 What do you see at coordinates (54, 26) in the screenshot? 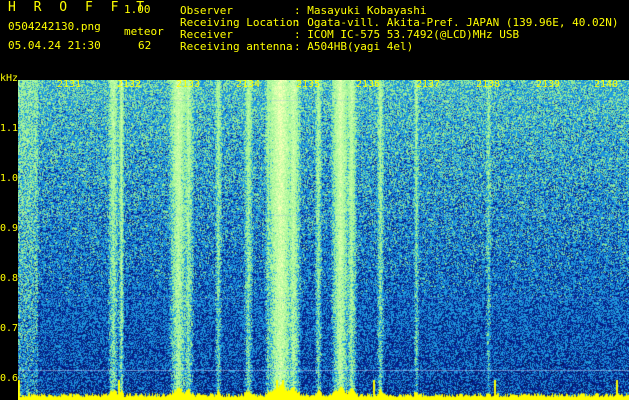
I see `filename-label: 0504242130.png` at bounding box center [54, 26].